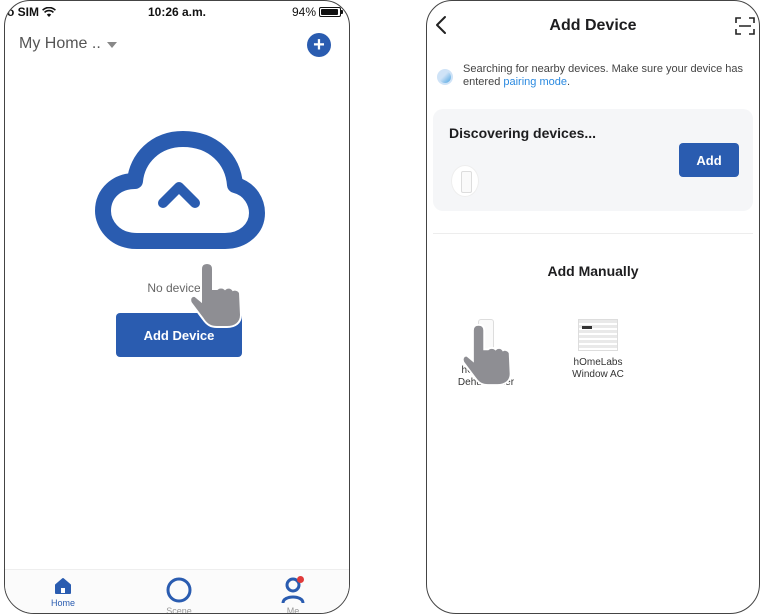 This screenshot has height=616, width=762. What do you see at coordinates (593, 160) in the screenshot?
I see `discovering-card: Discovering devices... Add` at bounding box center [593, 160].